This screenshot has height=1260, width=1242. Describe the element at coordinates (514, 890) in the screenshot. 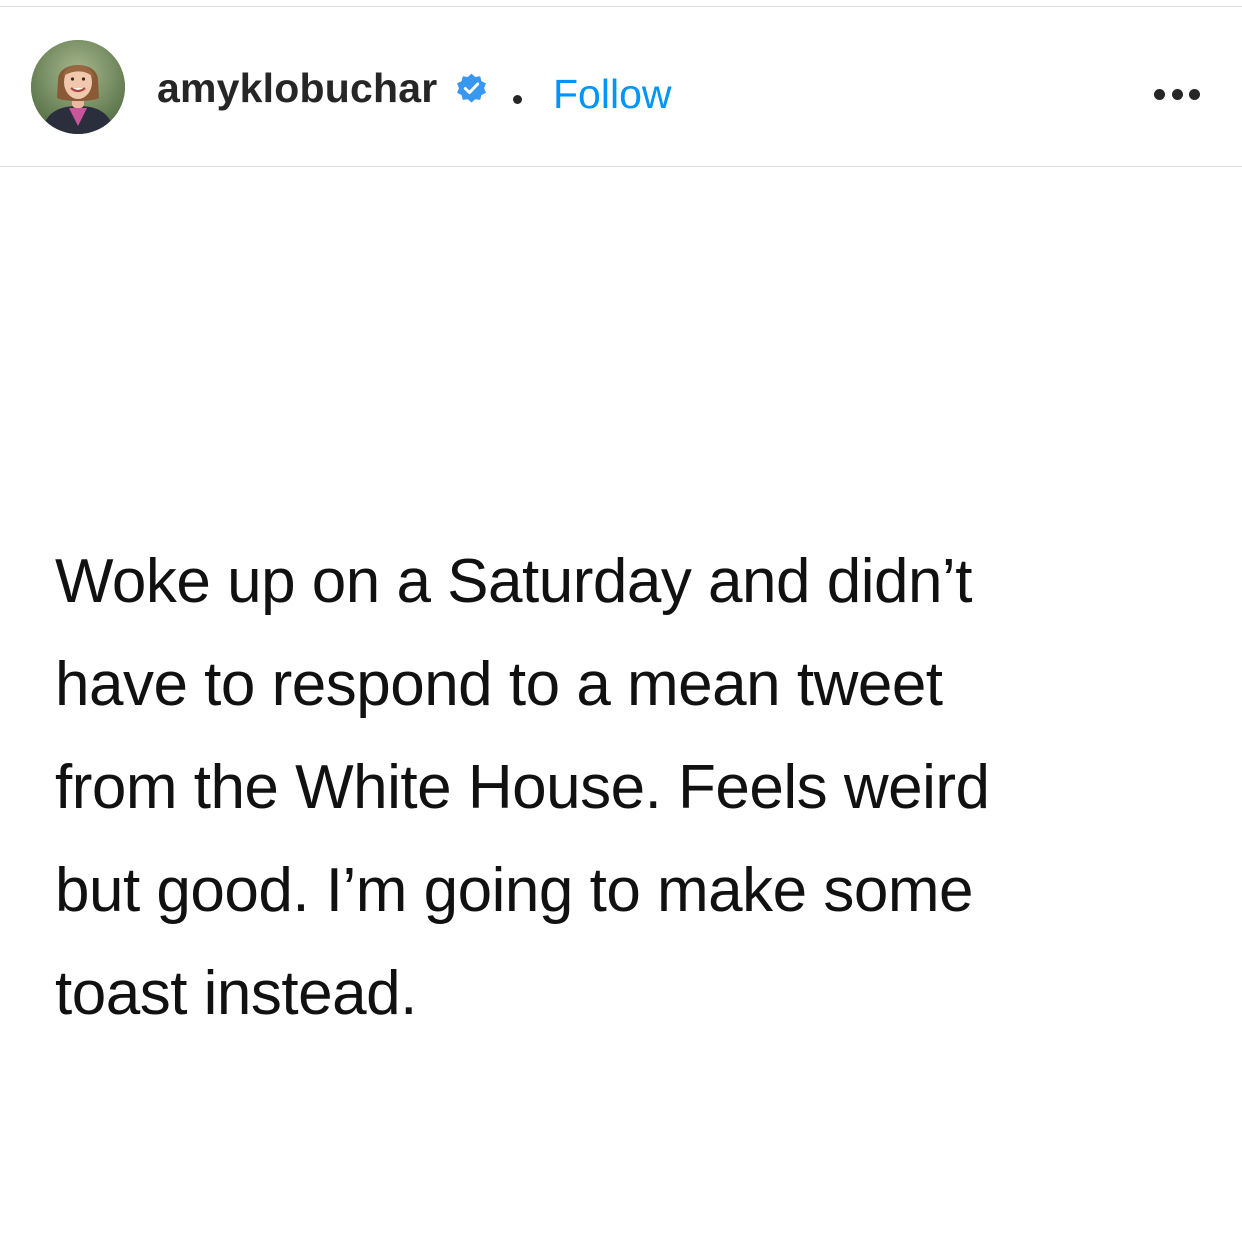

I see `post-text-line: but good. I’m going to make some` at that location.